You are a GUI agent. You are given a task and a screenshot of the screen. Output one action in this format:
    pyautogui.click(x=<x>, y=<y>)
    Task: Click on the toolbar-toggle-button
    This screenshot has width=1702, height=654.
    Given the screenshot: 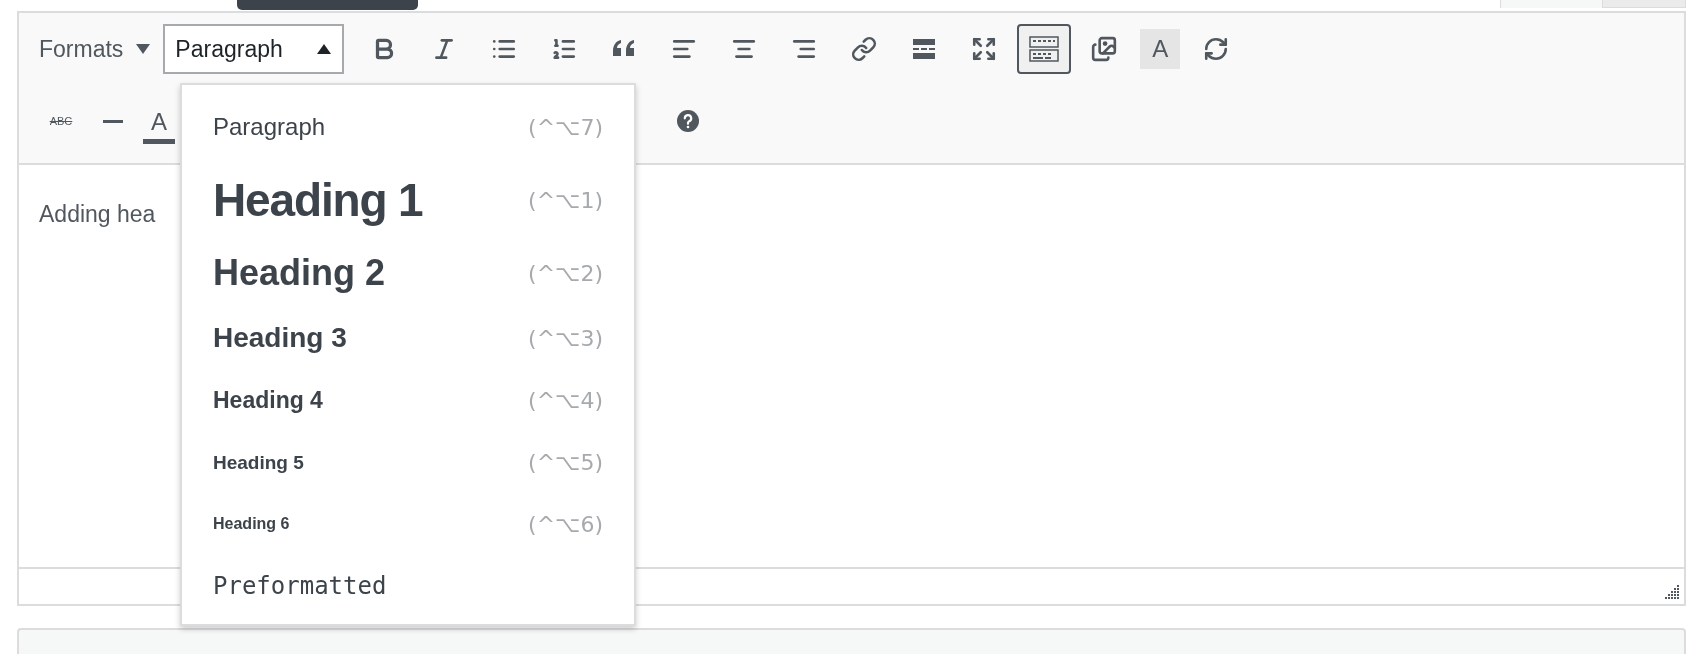 What is the action you would take?
    pyautogui.click(x=1044, y=49)
    